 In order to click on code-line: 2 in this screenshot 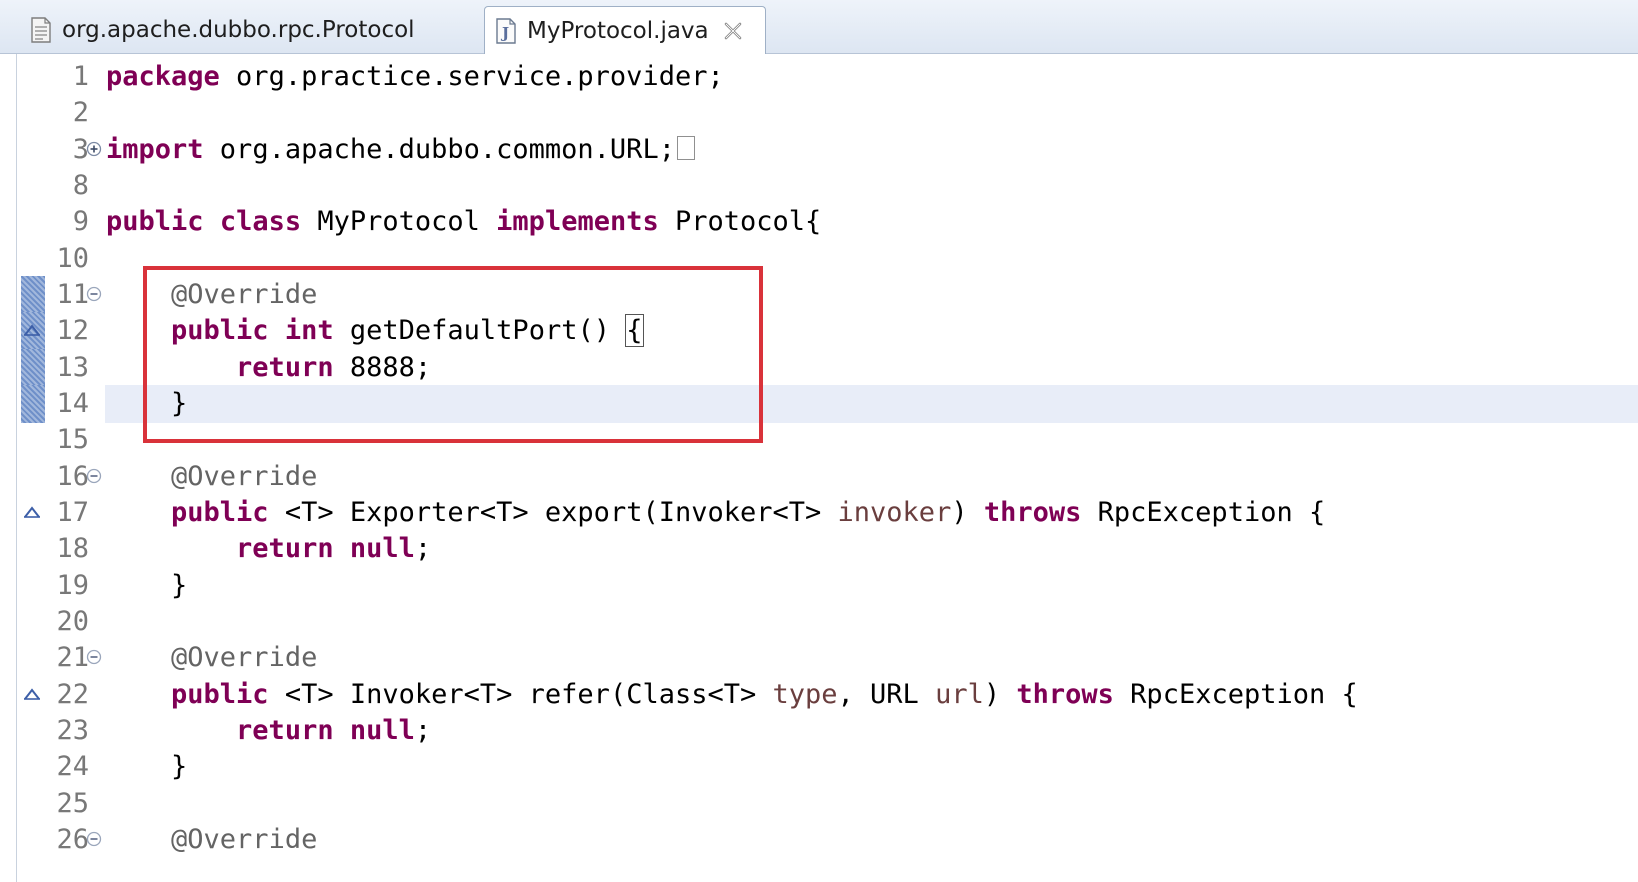, I will do `click(827, 113)`.